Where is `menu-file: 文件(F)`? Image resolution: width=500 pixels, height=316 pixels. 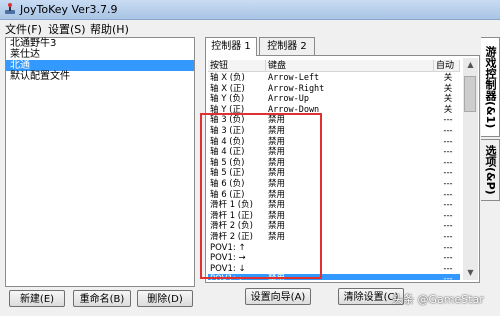
menu-file: 文件(F) is located at coordinates (23, 29).